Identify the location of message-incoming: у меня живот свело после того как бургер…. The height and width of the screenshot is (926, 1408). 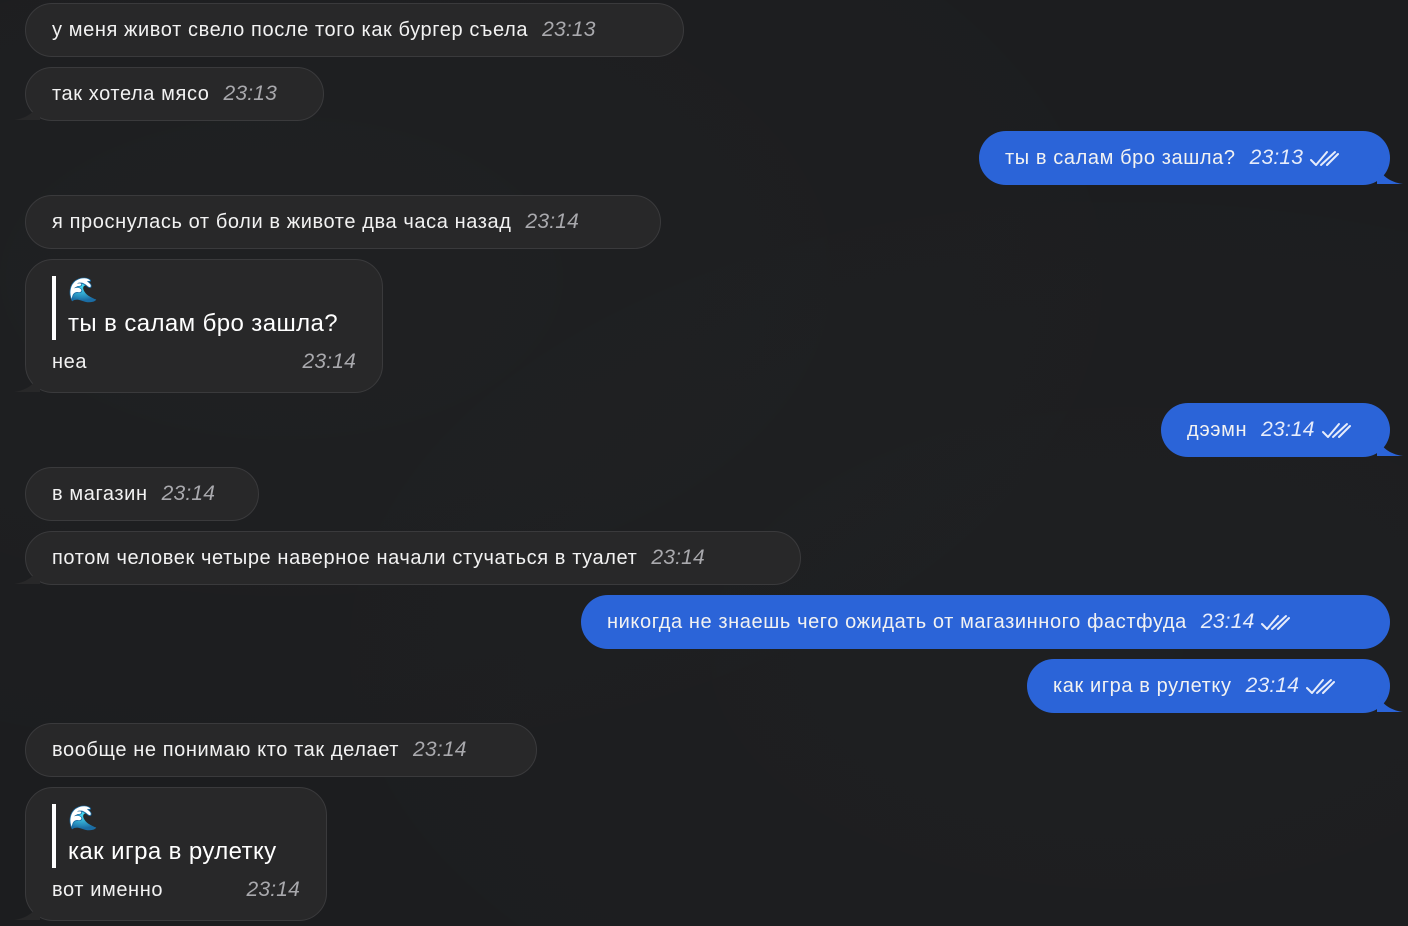
(354, 30).